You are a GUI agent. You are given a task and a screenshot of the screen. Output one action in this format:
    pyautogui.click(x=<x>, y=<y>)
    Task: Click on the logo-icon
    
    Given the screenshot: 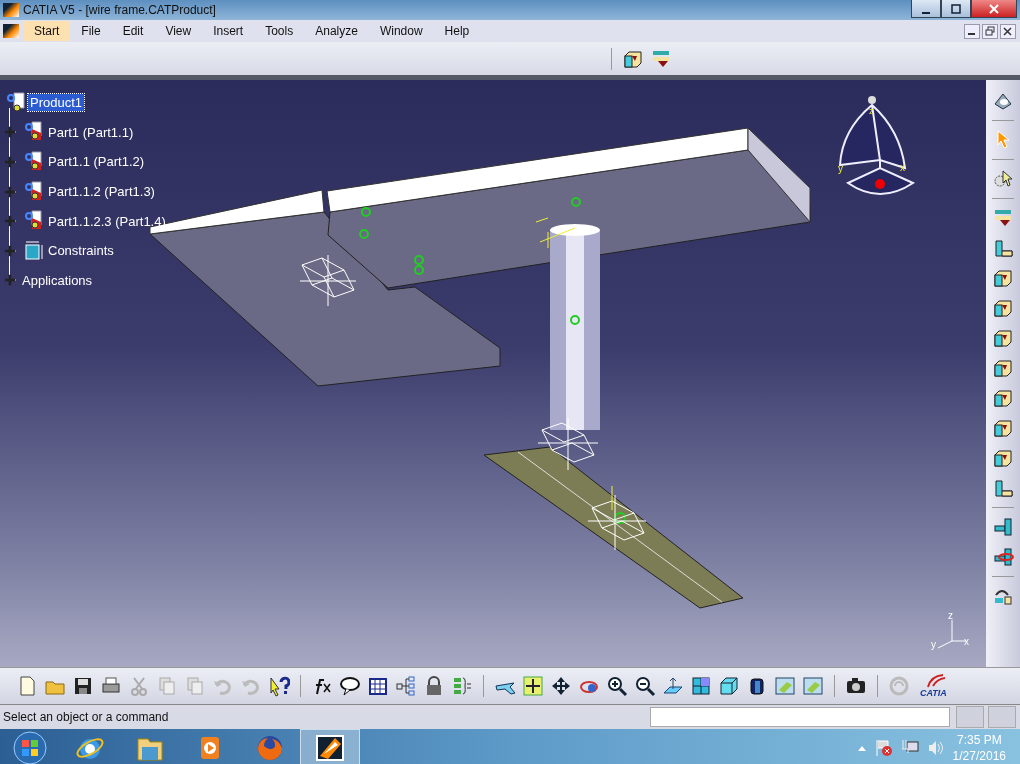 What is the action you would take?
    pyautogui.click(x=935, y=681)
    